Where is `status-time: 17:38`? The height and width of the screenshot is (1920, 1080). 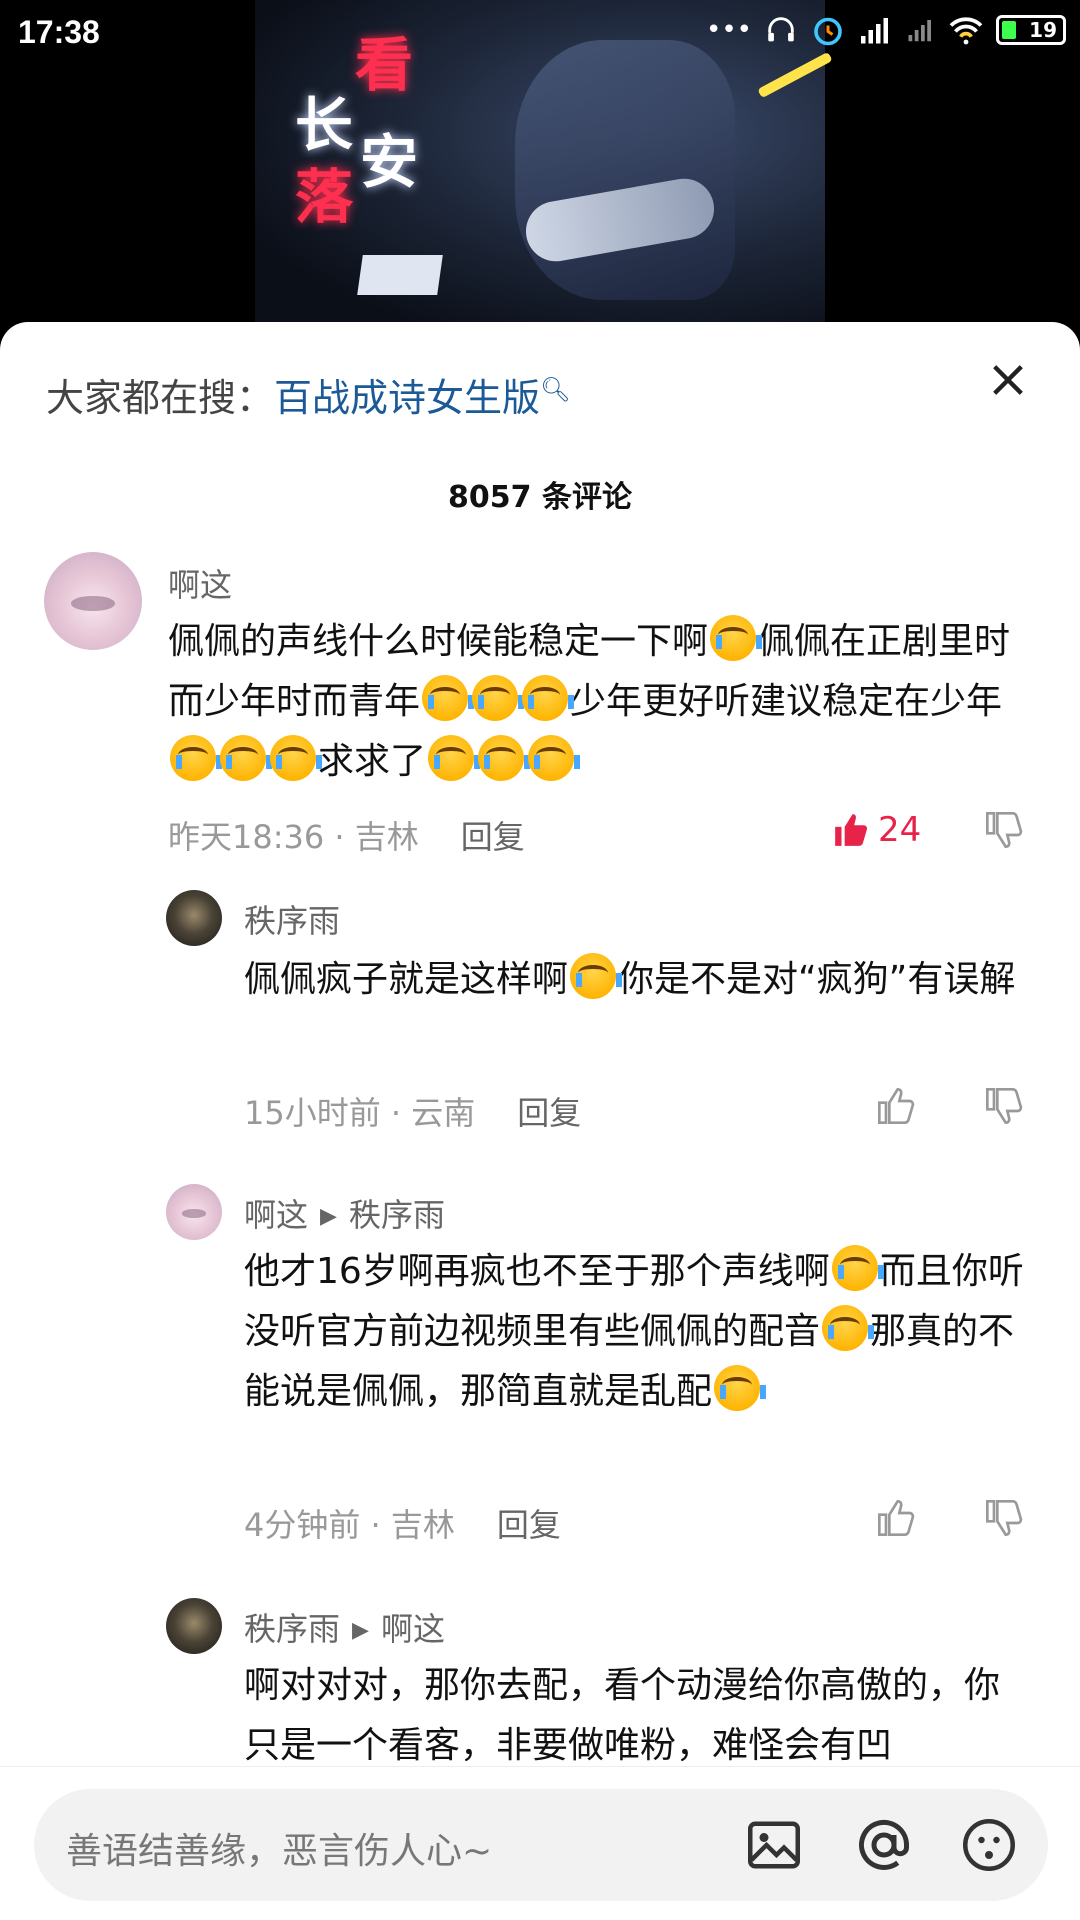
status-time: 17:38 is located at coordinates (59, 32).